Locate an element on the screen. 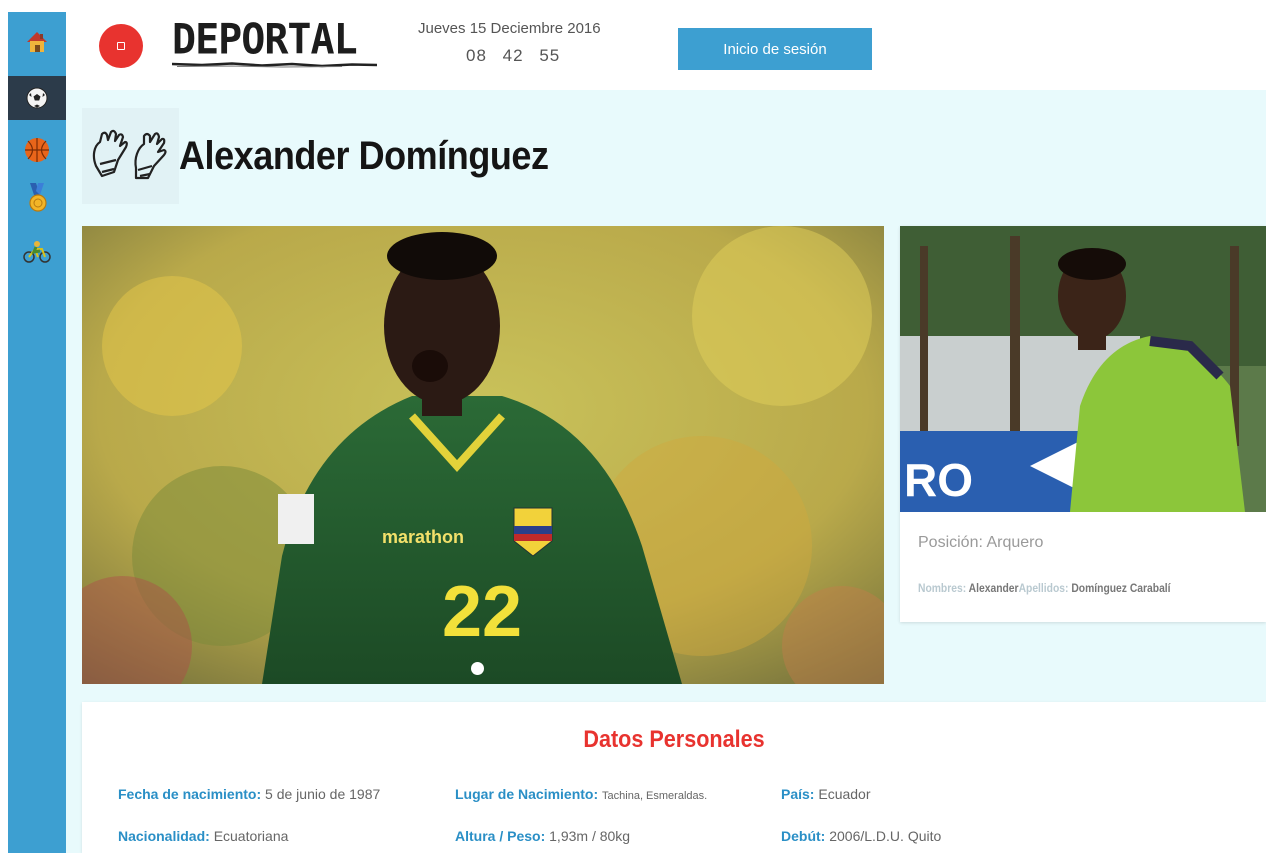  carousel-indicators is located at coordinates (467, 668).